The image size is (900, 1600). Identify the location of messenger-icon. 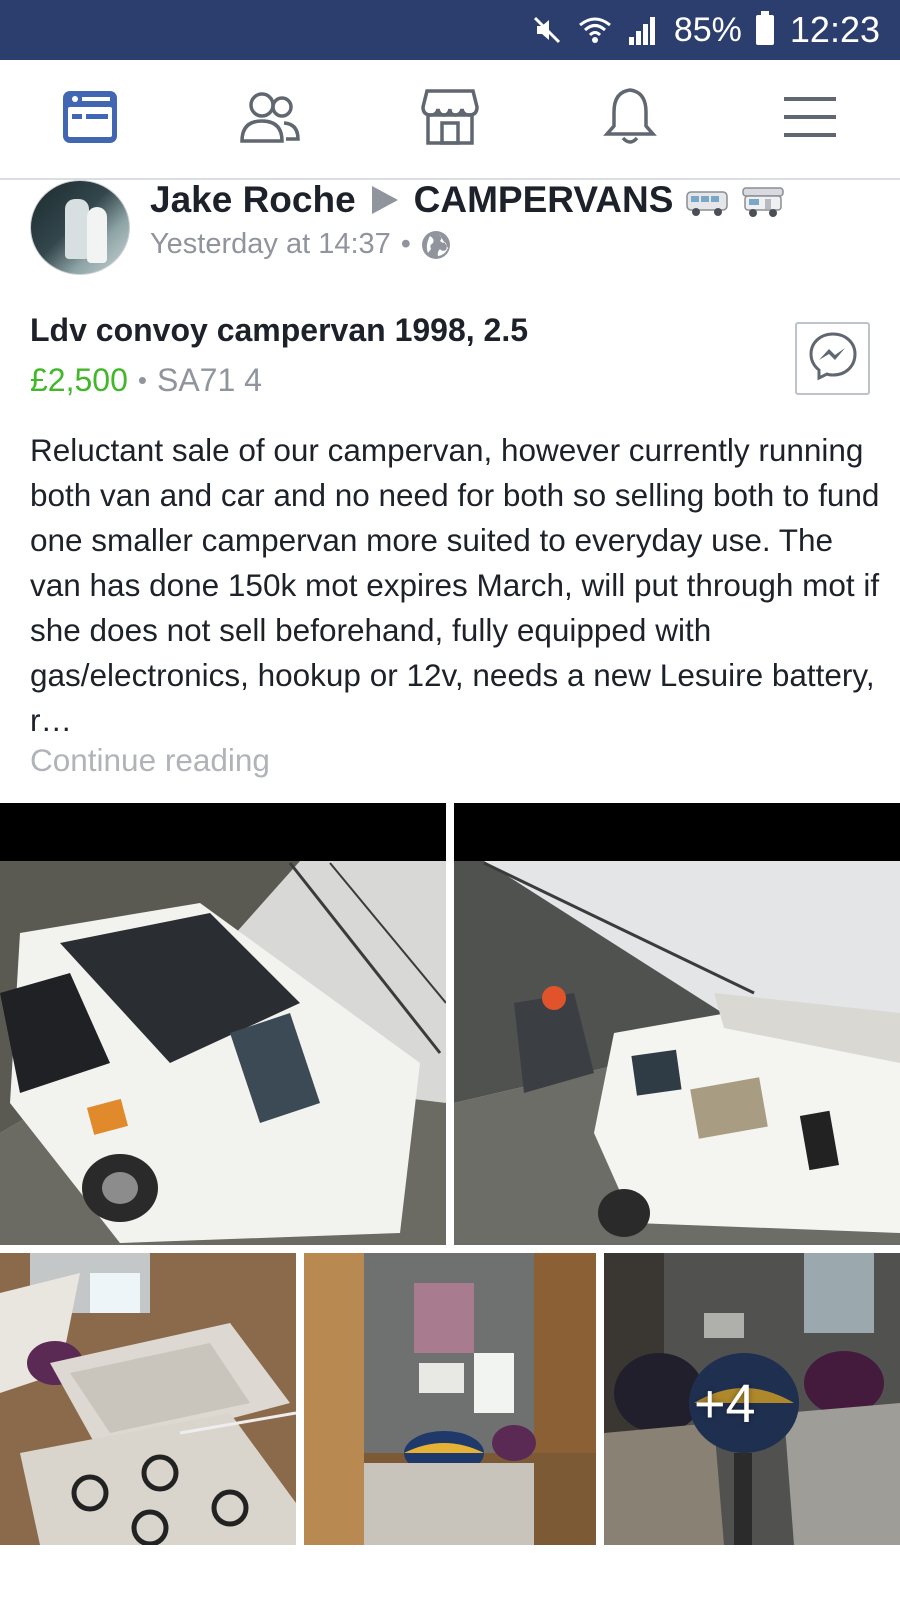
(833, 358).